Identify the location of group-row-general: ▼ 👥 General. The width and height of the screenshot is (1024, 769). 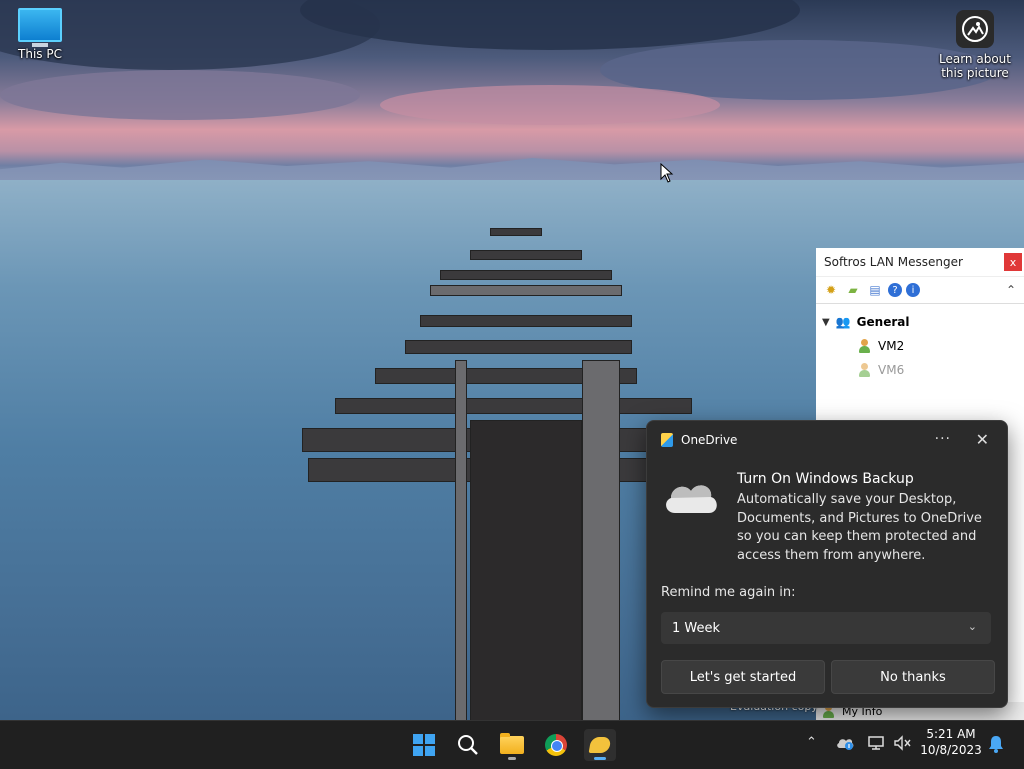
(920, 322).